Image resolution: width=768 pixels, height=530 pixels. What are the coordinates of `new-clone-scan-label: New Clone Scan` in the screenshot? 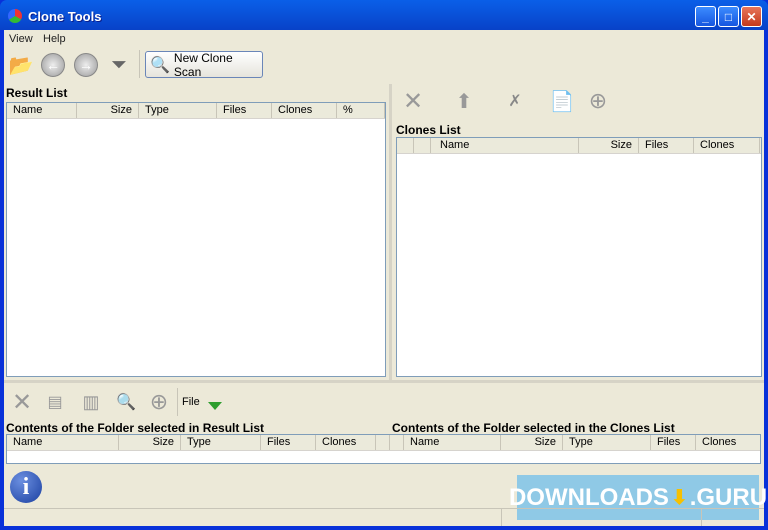 It's located at (203, 64).